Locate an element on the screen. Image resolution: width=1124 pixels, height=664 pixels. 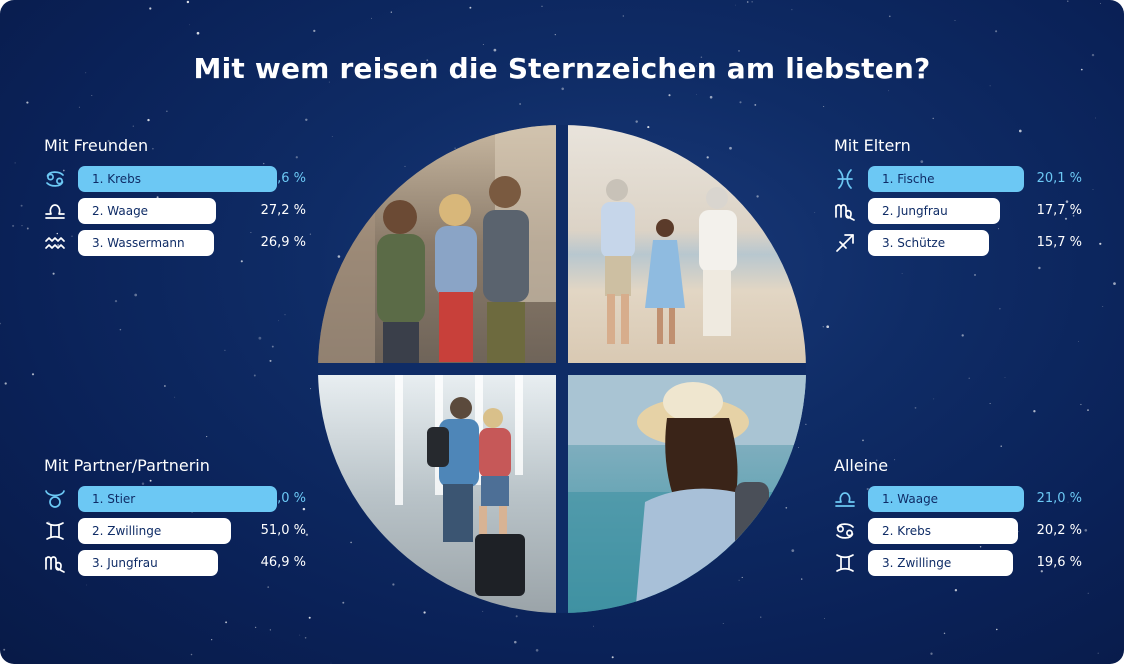
ranking-row: 2. Waage 27,2 % is located at coordinates (175, 211).